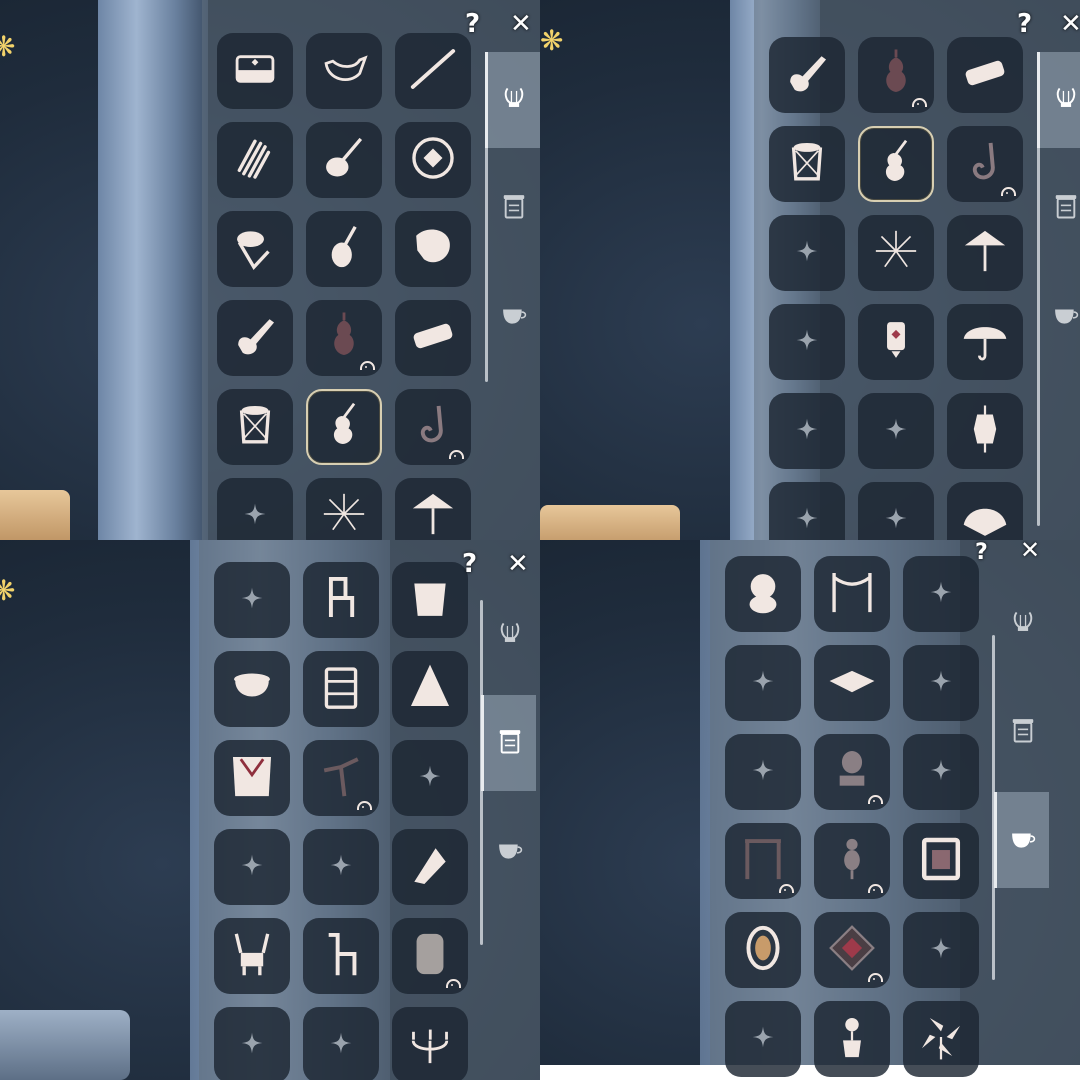 The width and height of the screenshot is (1080, 1080). I want to click on item-slot-banner, so click(252, 778).